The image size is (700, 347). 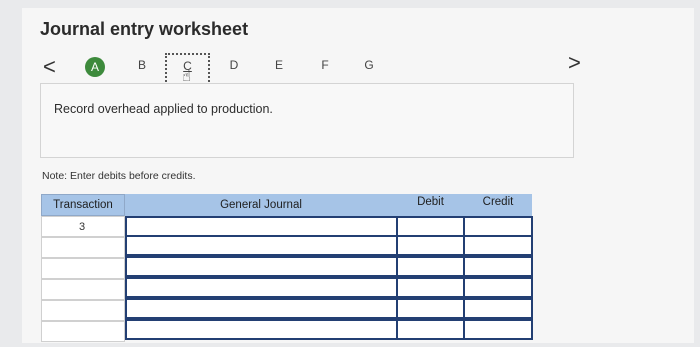 What do you see at coordinates (234, 65) in the screenshot?
I see `step-tab-d: D` at bounding box center [234, 65].